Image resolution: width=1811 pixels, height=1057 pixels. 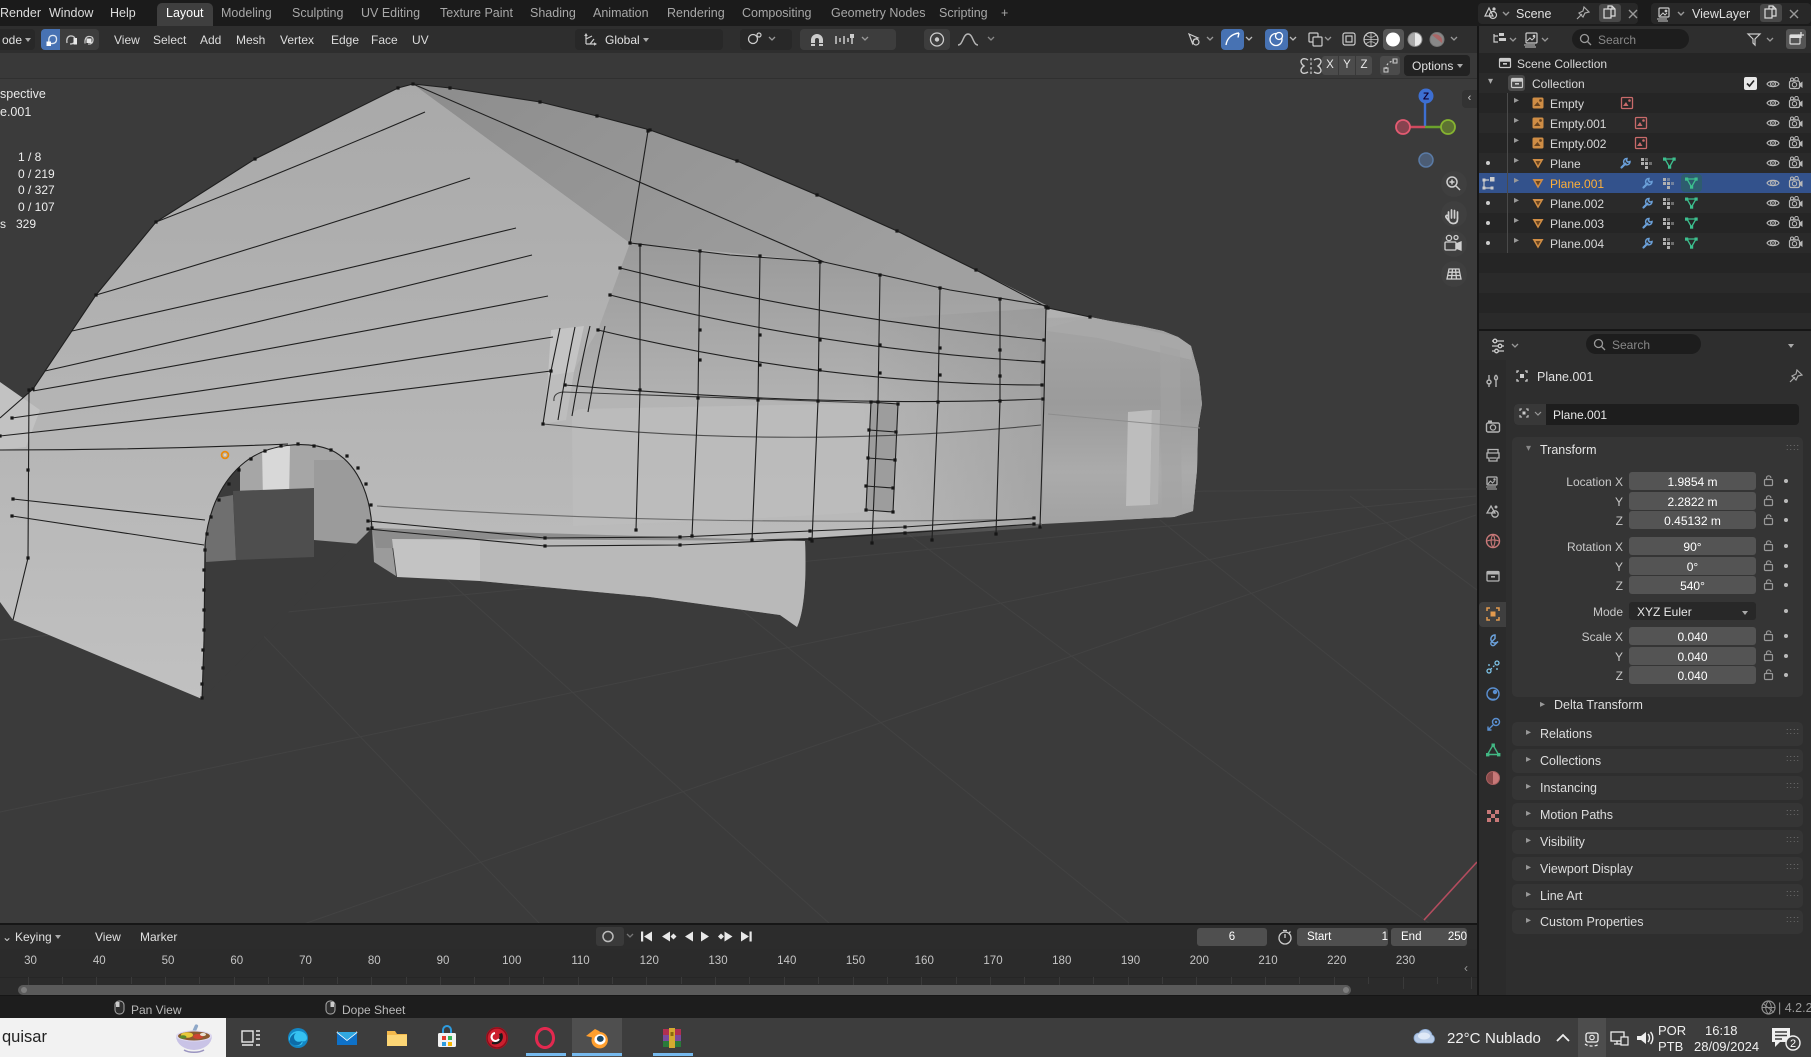 I want to click on svg-text: Z, so click(x=1426, y=97).